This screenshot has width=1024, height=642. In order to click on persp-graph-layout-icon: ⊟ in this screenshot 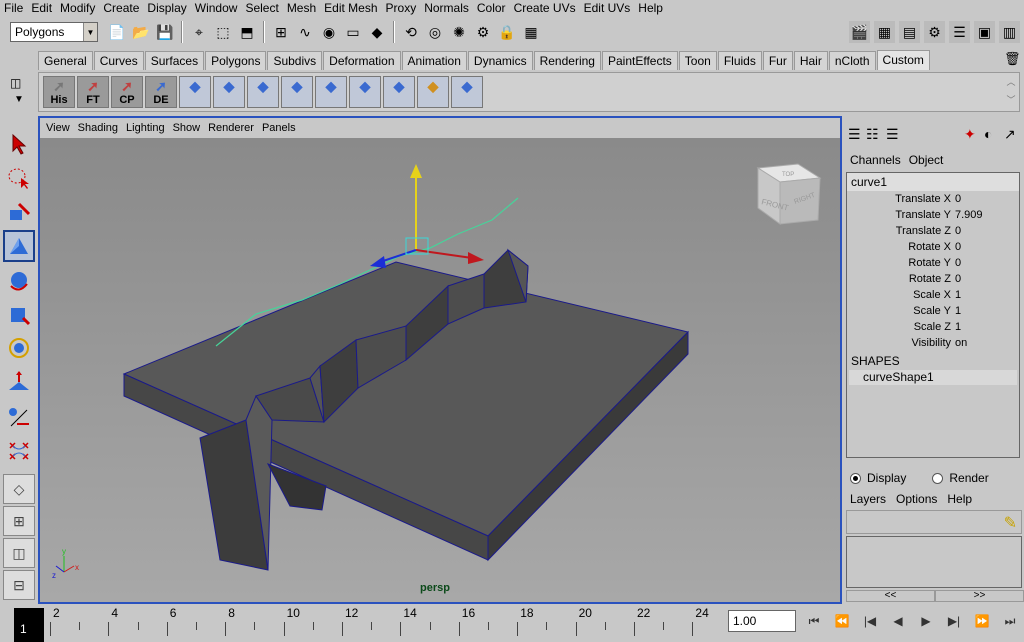, I will do `click(19, 585)`.